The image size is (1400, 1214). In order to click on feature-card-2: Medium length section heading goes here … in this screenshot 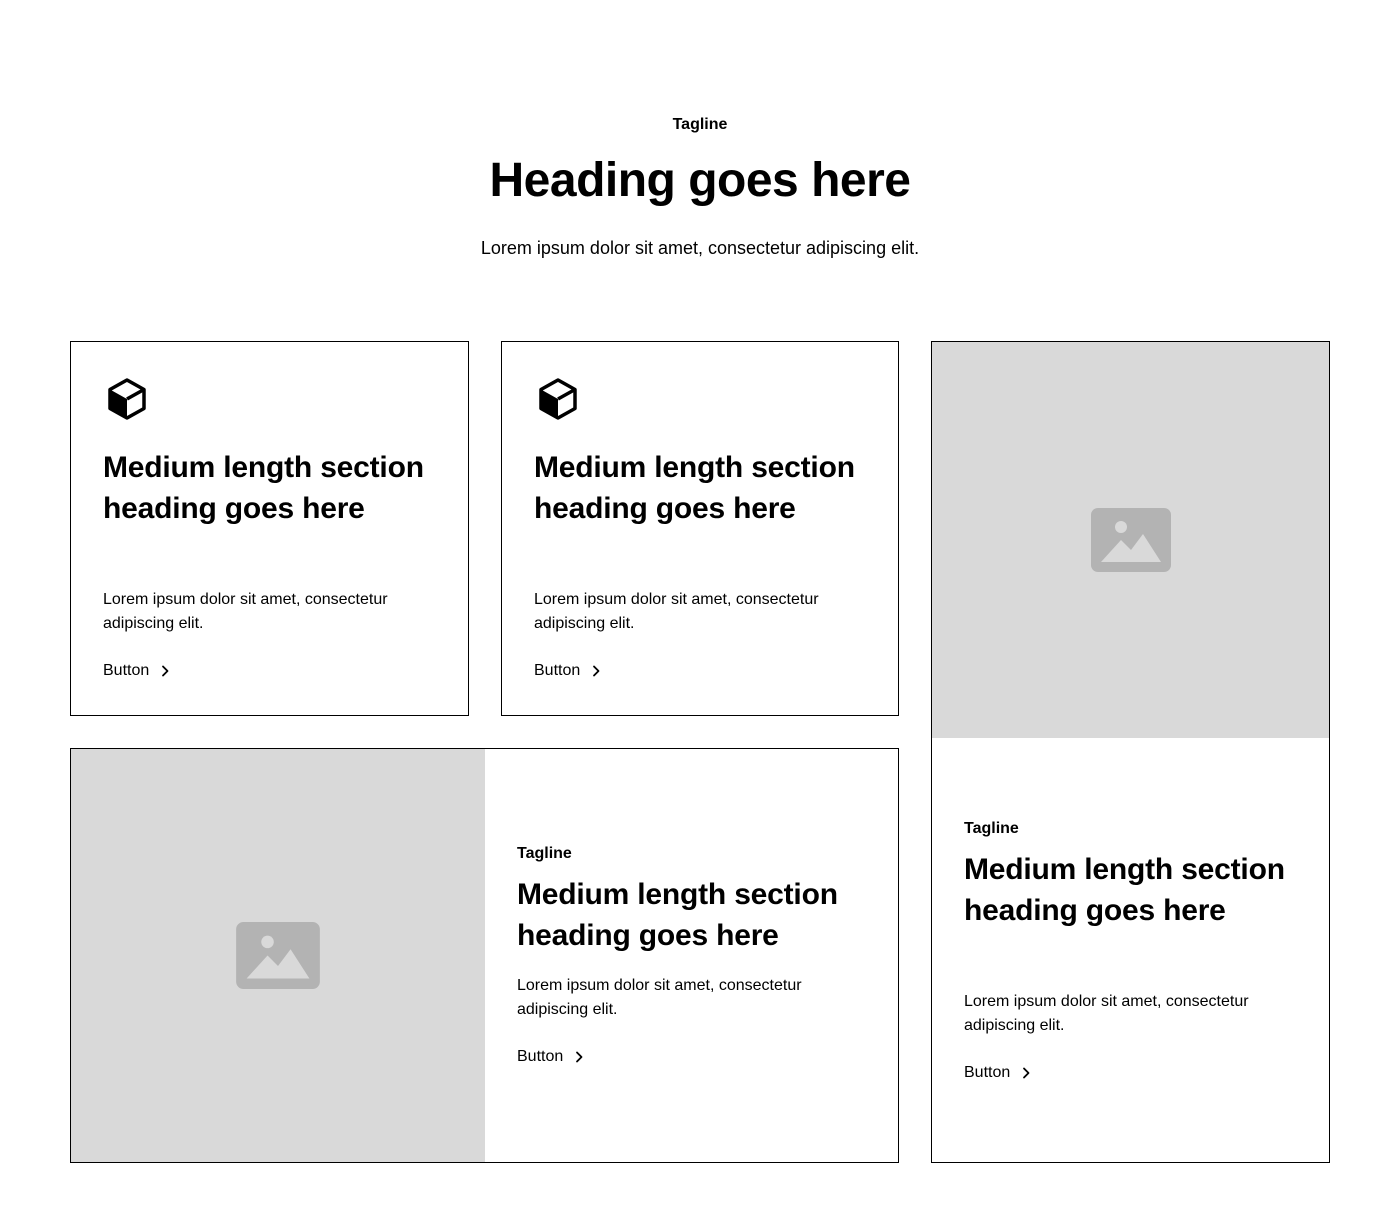, I will do `click(700, 528)`.